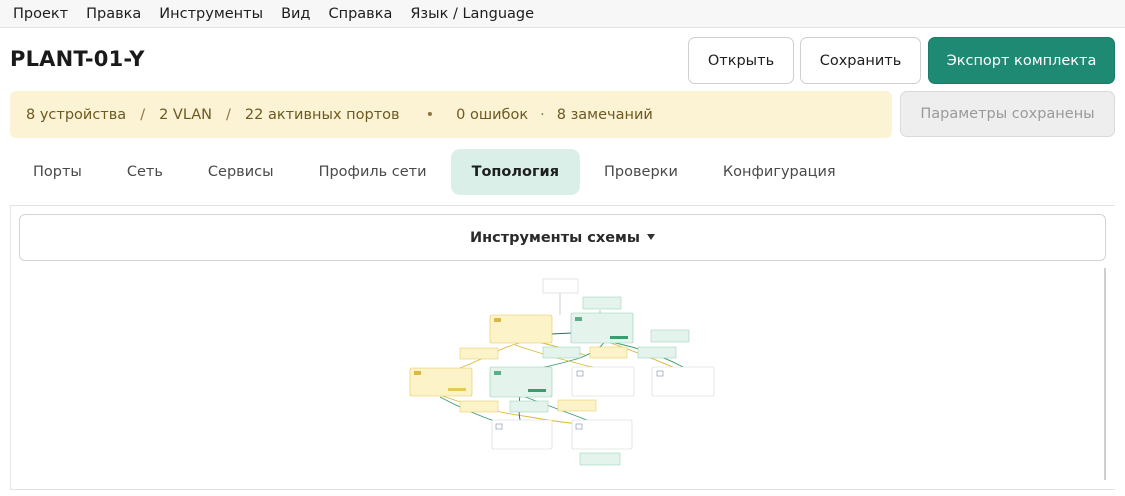 This screenshot has height=496, width=1125. Describe the element at coordinates (560, 286) in the screenshot. I see `diagram-legend-note` at that location.